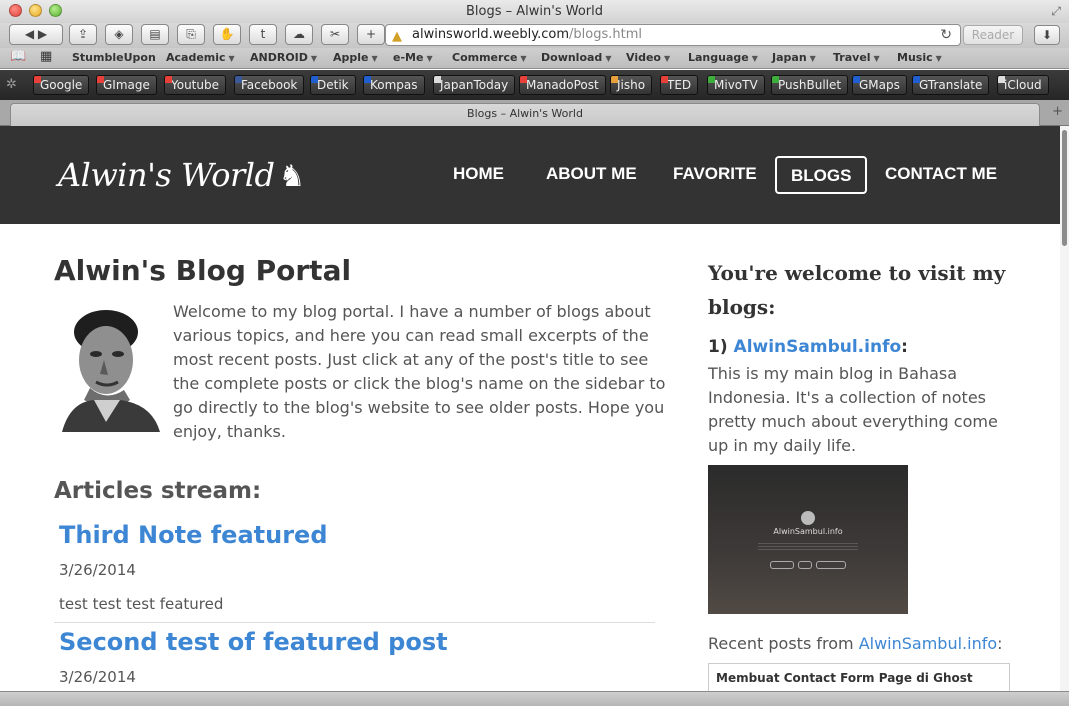  I want to click on recent-post-item: Membuat Contact Form Page di Ghost, so click(859, 677).